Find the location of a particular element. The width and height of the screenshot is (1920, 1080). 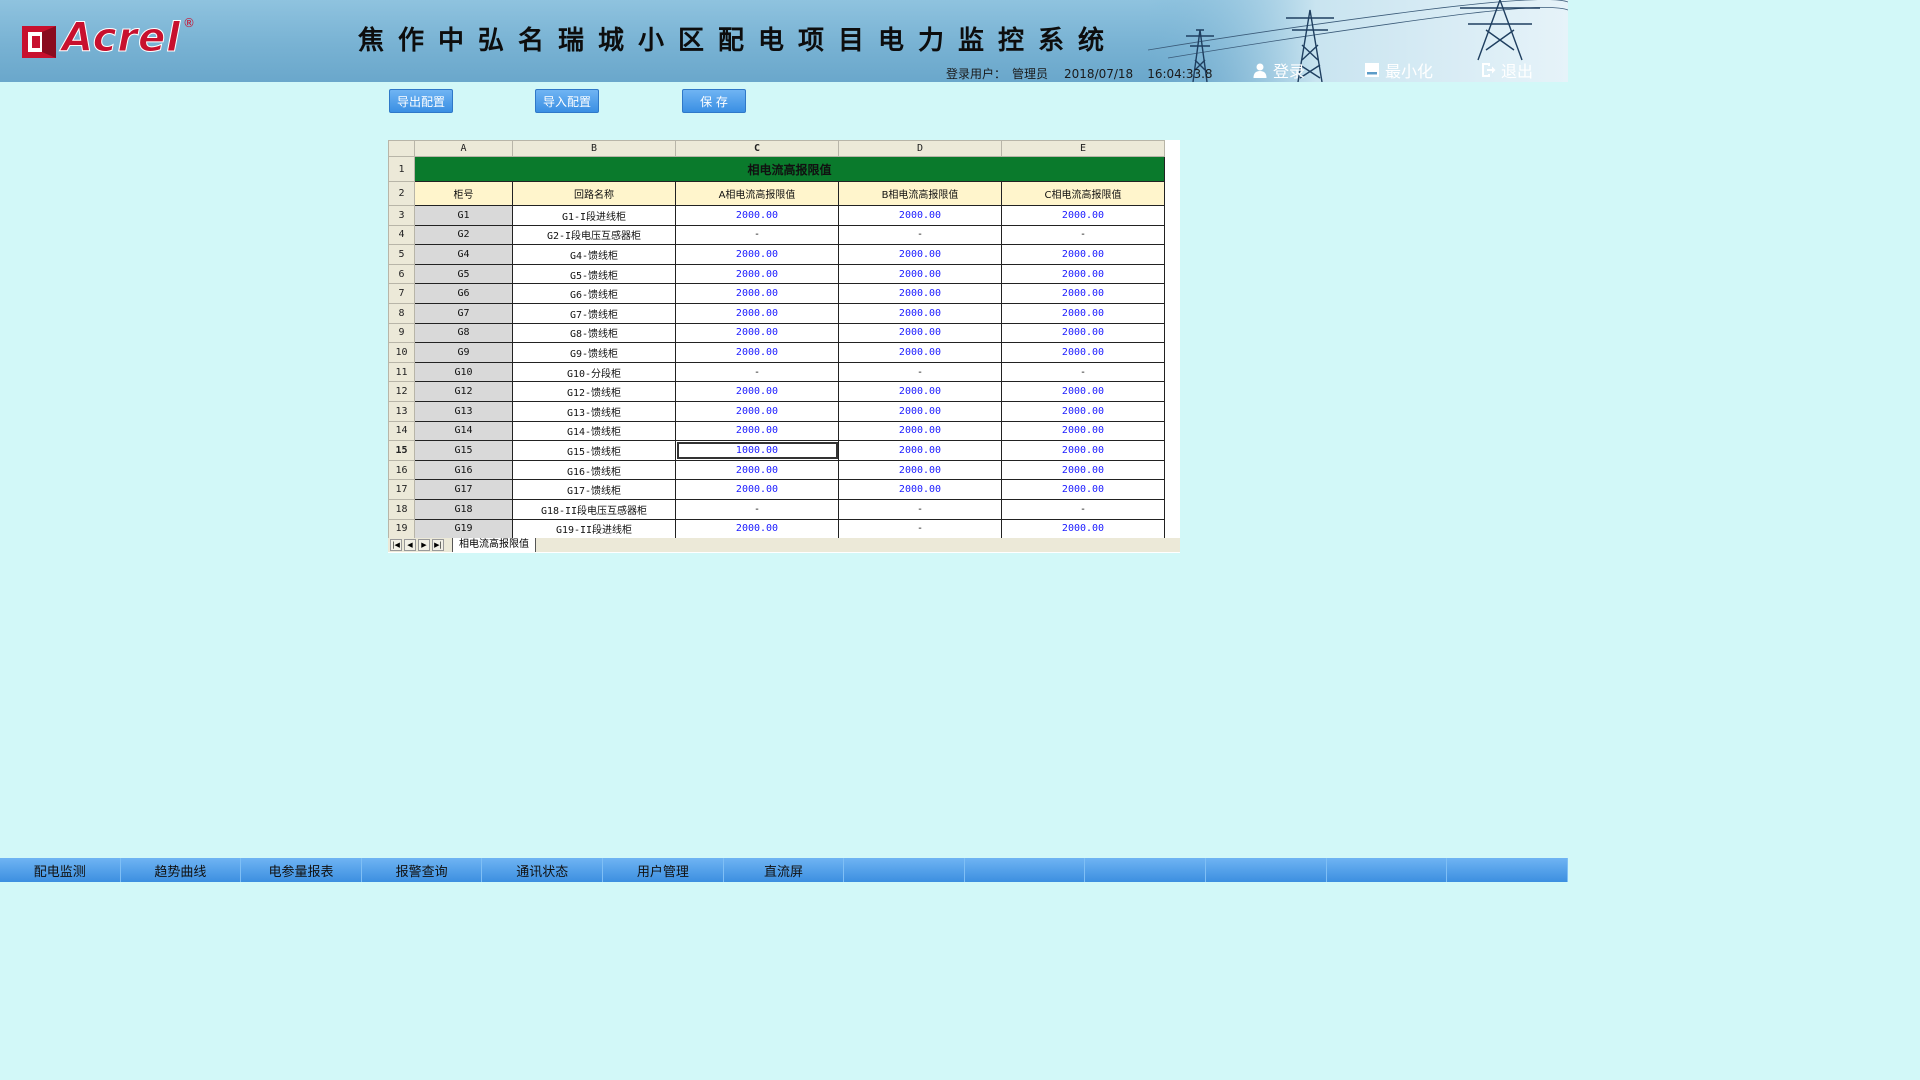

header-phase-b-limit: B相电流高报限值 is located at coordinates (920, 193).